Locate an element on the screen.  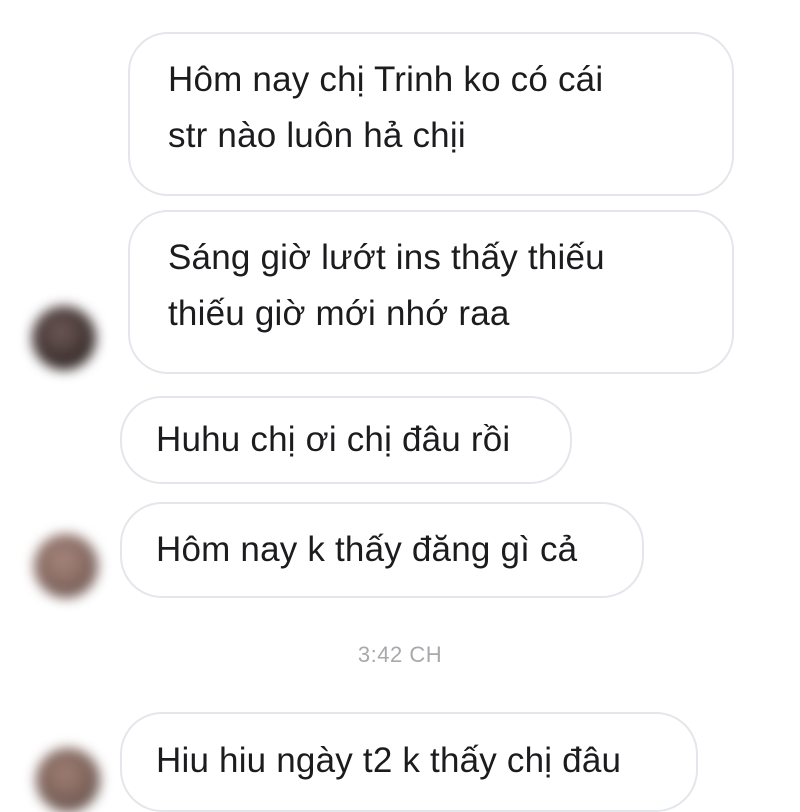
message-bubble: Hiu hiu ngày t2 k thấy chị đâu is located at coordinates (409, 762).